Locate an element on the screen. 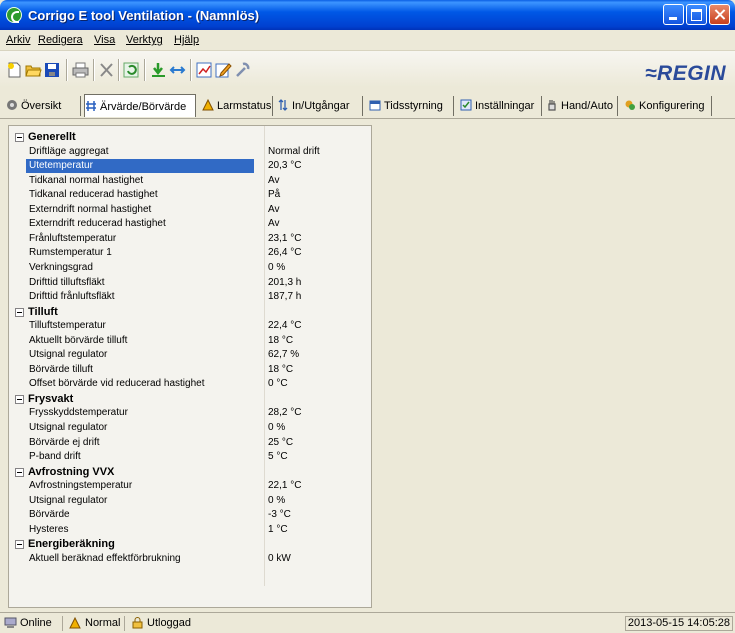 This screenshot has height=633, width=735. property-label: Driftläge aggregat is located at coordinates (69, 151).